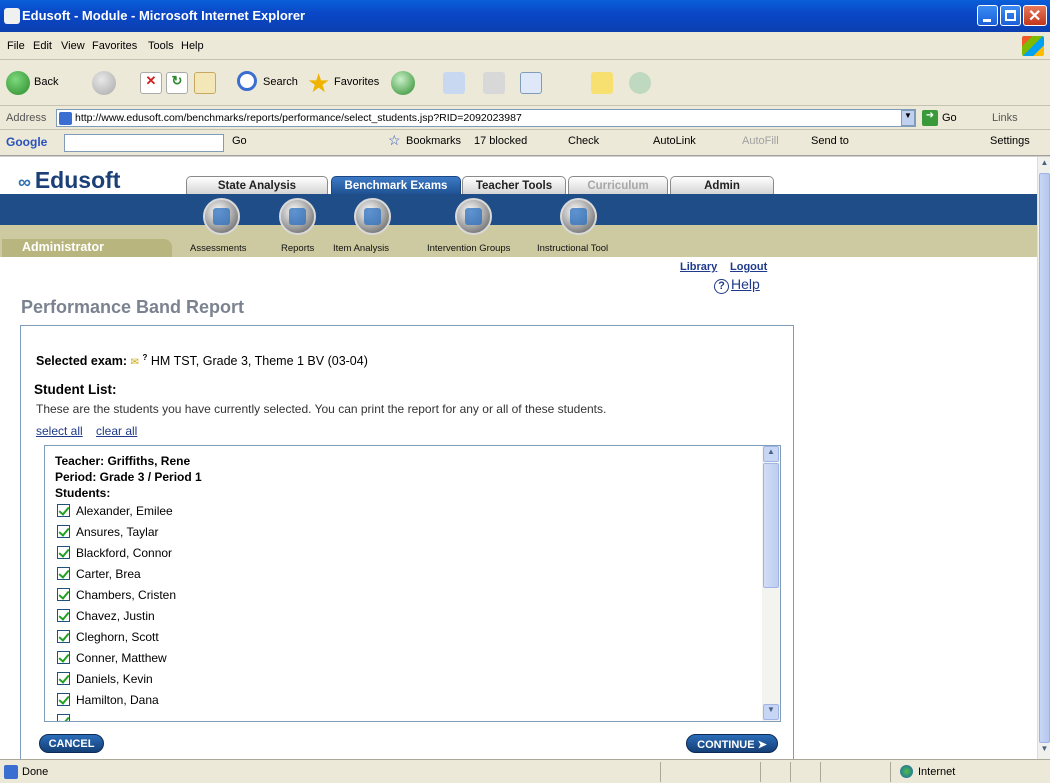 The width and height of the screenshot is (1050, 783). Describe the element at coordinates (830, 141) in the screenshot. I see `send-to-button: Send to` at that location.